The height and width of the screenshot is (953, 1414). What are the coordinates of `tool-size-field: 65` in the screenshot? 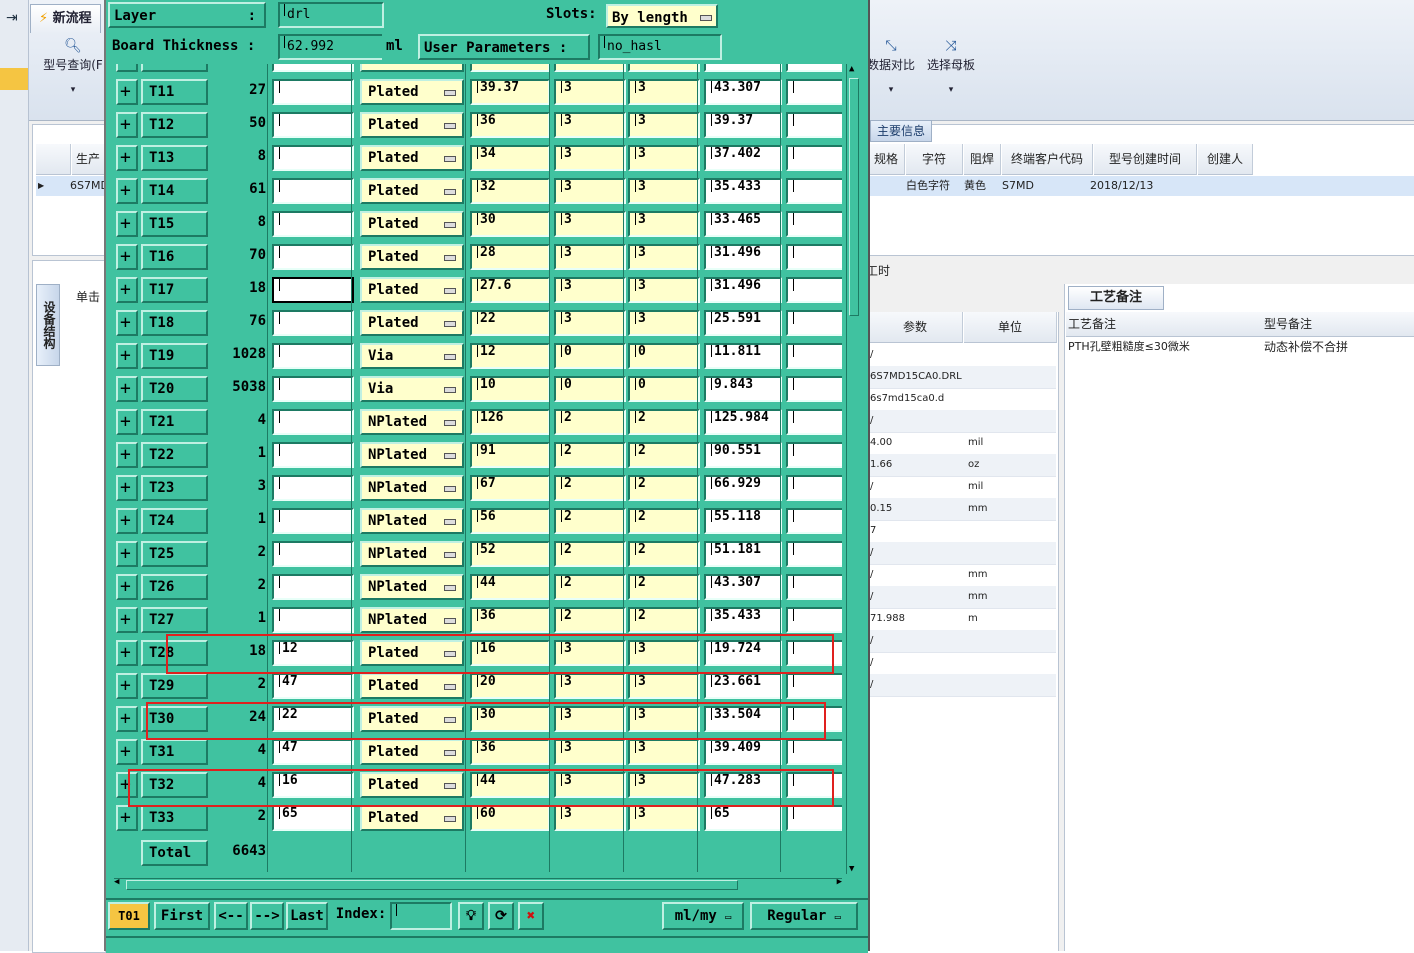 It's located at (743, 818).